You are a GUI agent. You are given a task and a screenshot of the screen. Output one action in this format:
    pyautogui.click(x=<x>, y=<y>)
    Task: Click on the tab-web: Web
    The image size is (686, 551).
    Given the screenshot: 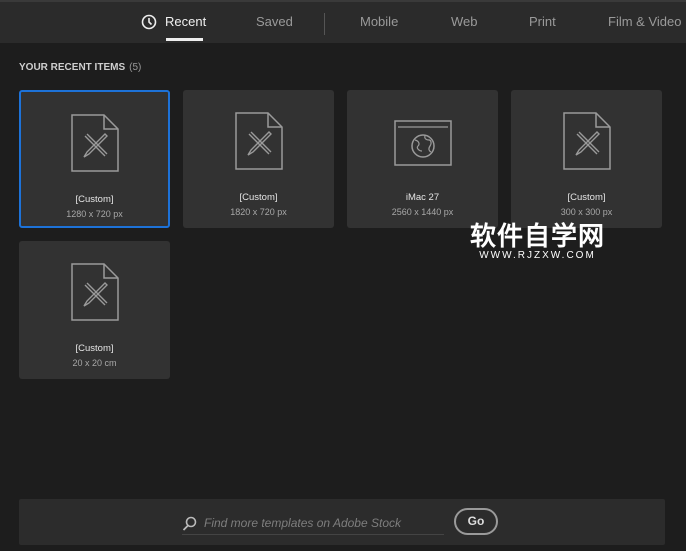 What is the action you would take?
    pyautogui.click(x=464, y=21)
    